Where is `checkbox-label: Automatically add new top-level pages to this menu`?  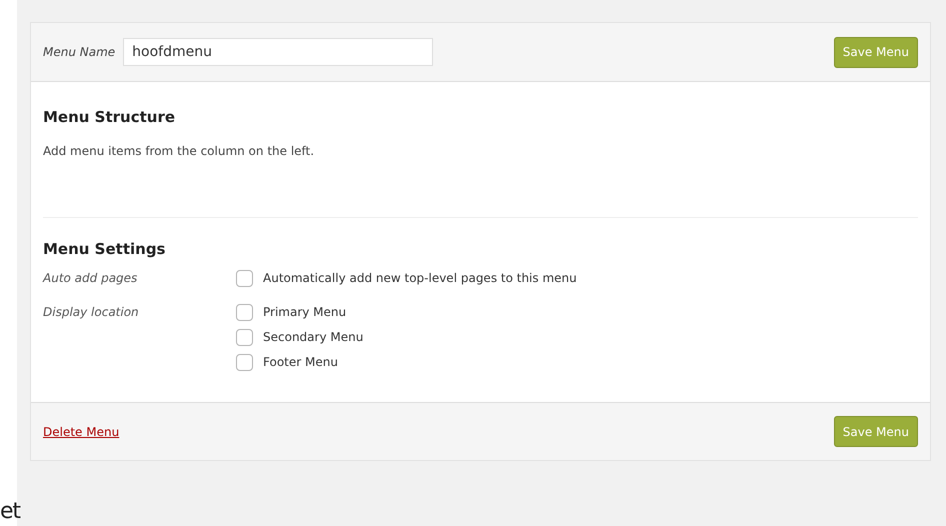
checkbox-label: Automatically add new top-level pages to this menu is located at coordinates (420, 278).